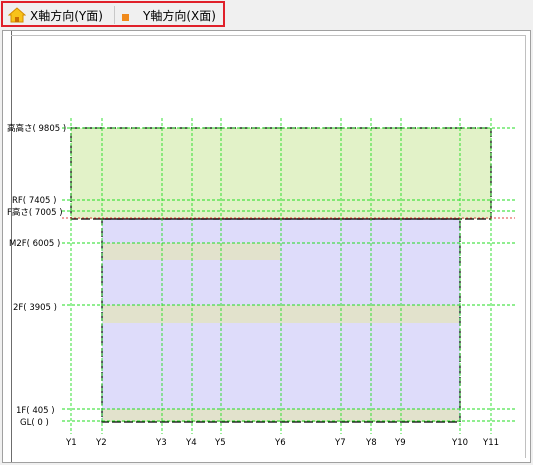  I want to click on axis-label-y10: Y10, so click(459, 443).